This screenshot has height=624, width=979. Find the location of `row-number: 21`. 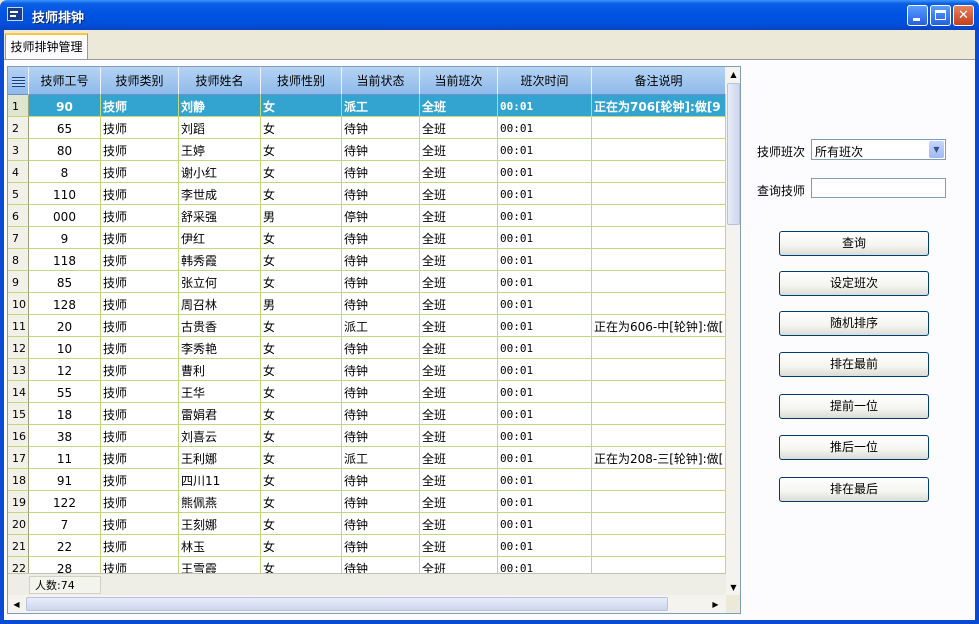

row-number: 21 is located at coordinates (18, 546).